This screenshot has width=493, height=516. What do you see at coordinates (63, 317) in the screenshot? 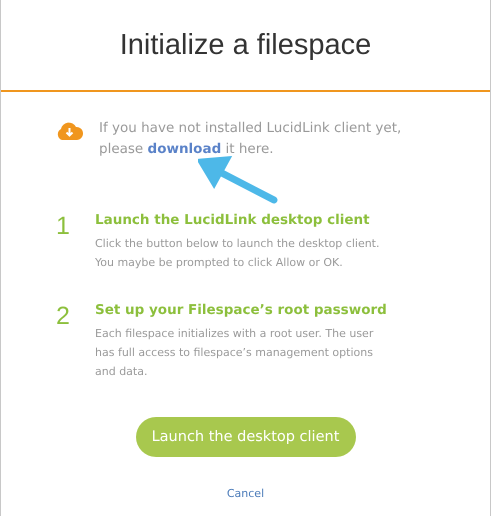
I see `step-number: 2` at bounding box center [63, 317].